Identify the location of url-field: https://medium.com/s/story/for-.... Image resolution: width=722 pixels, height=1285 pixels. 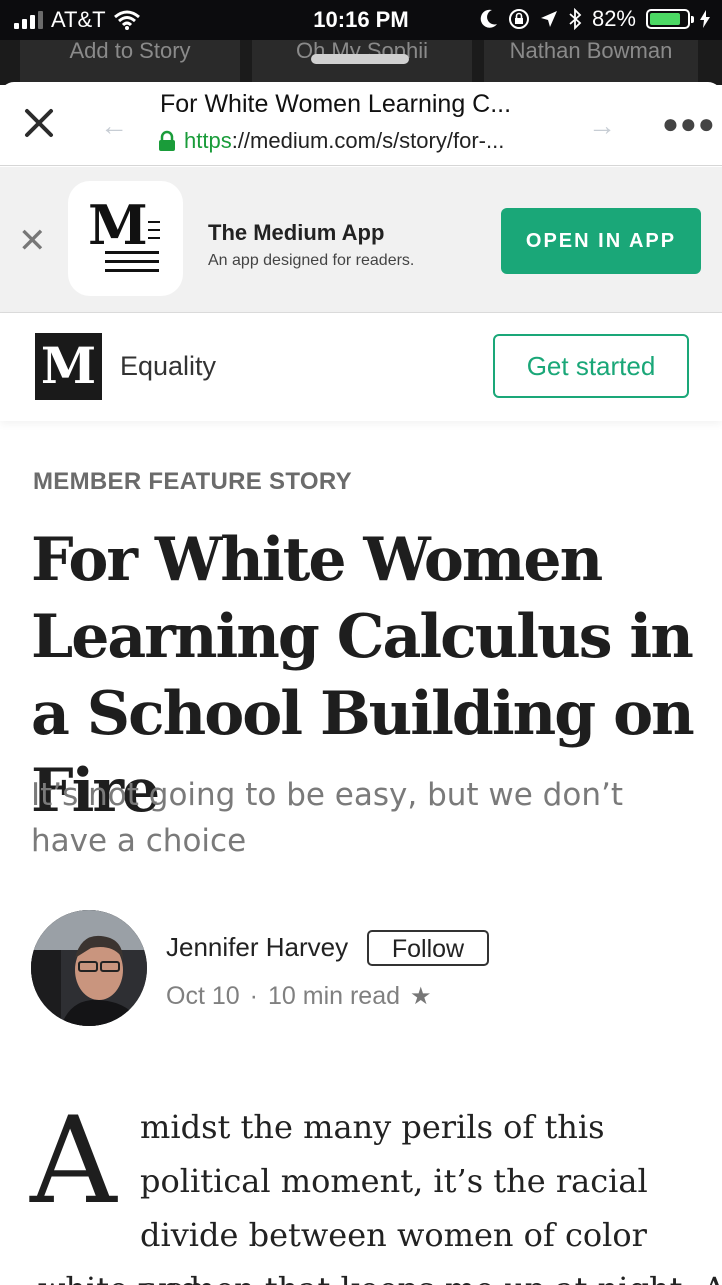
(368, 141).